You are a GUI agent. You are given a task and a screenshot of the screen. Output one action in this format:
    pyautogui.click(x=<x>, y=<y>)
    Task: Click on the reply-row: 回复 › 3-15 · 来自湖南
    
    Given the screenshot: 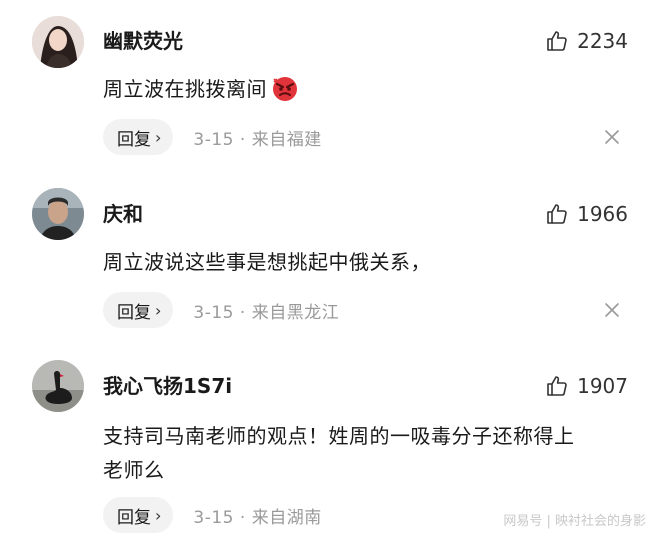 What is the action you would take?
    pyautogui.click(x=212, y=515)
    